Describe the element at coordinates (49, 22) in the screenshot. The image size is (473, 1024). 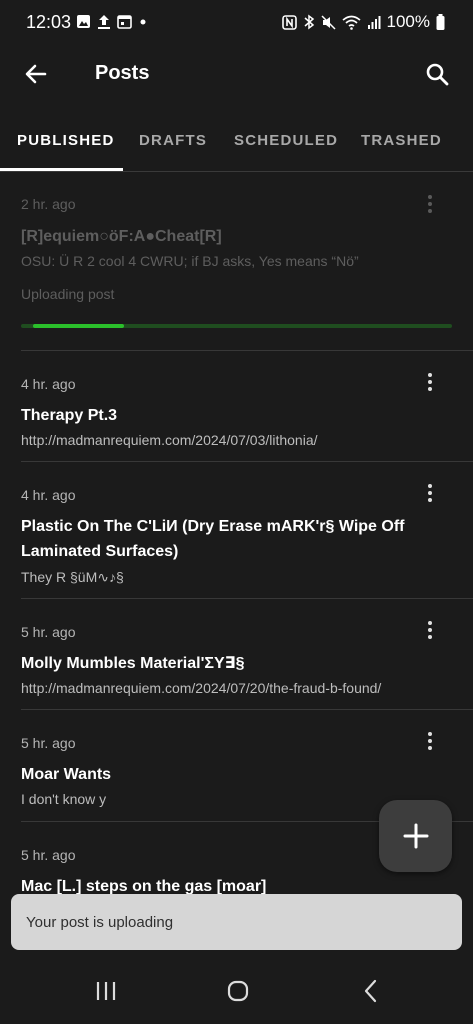
I see `status-time: 12:03` at that location.